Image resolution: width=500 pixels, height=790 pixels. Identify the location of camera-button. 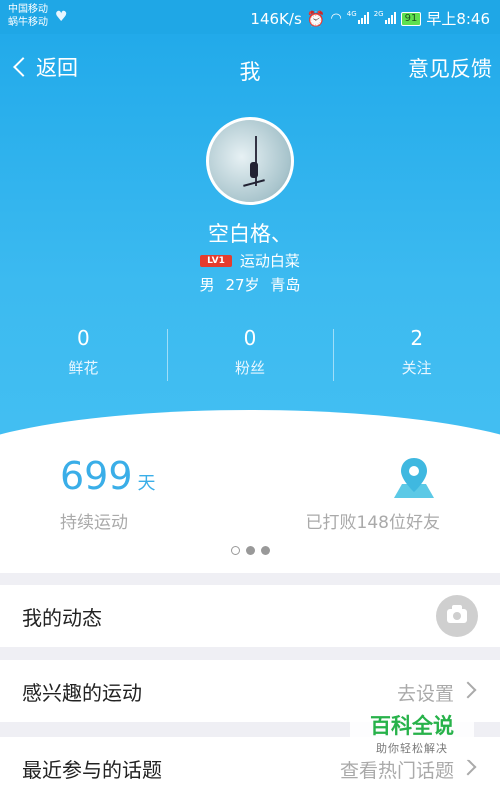
(457, 616).